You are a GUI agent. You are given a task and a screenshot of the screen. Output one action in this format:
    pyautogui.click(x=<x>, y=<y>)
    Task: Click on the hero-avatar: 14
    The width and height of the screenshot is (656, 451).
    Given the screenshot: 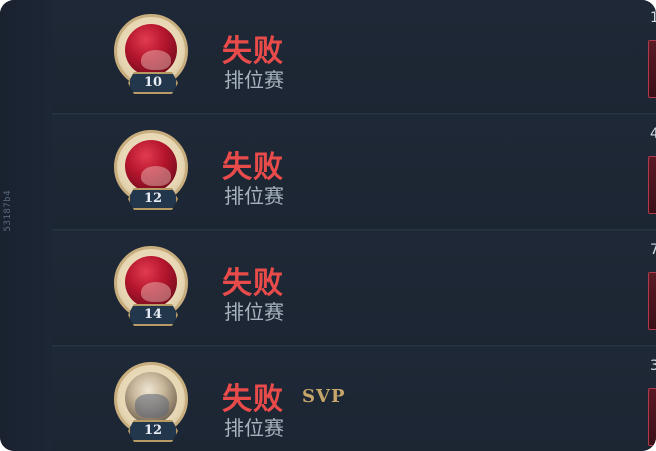 What is the action you would take?
    pyautogui.click(x=154, y=288)
    